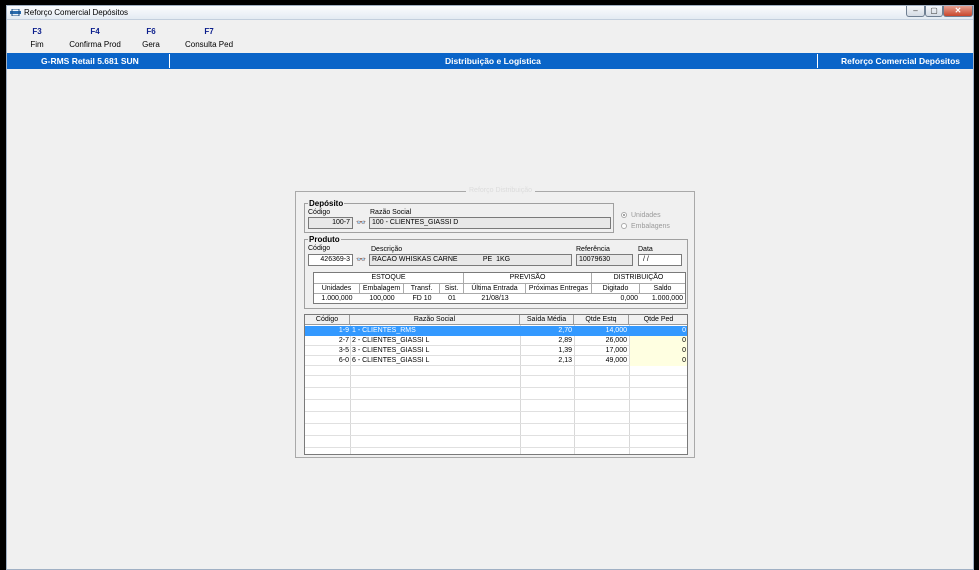  Describe the element at coordinates (151, 38) in the screenshot. I see `f6-gera-button: F6 Gera` at that location.